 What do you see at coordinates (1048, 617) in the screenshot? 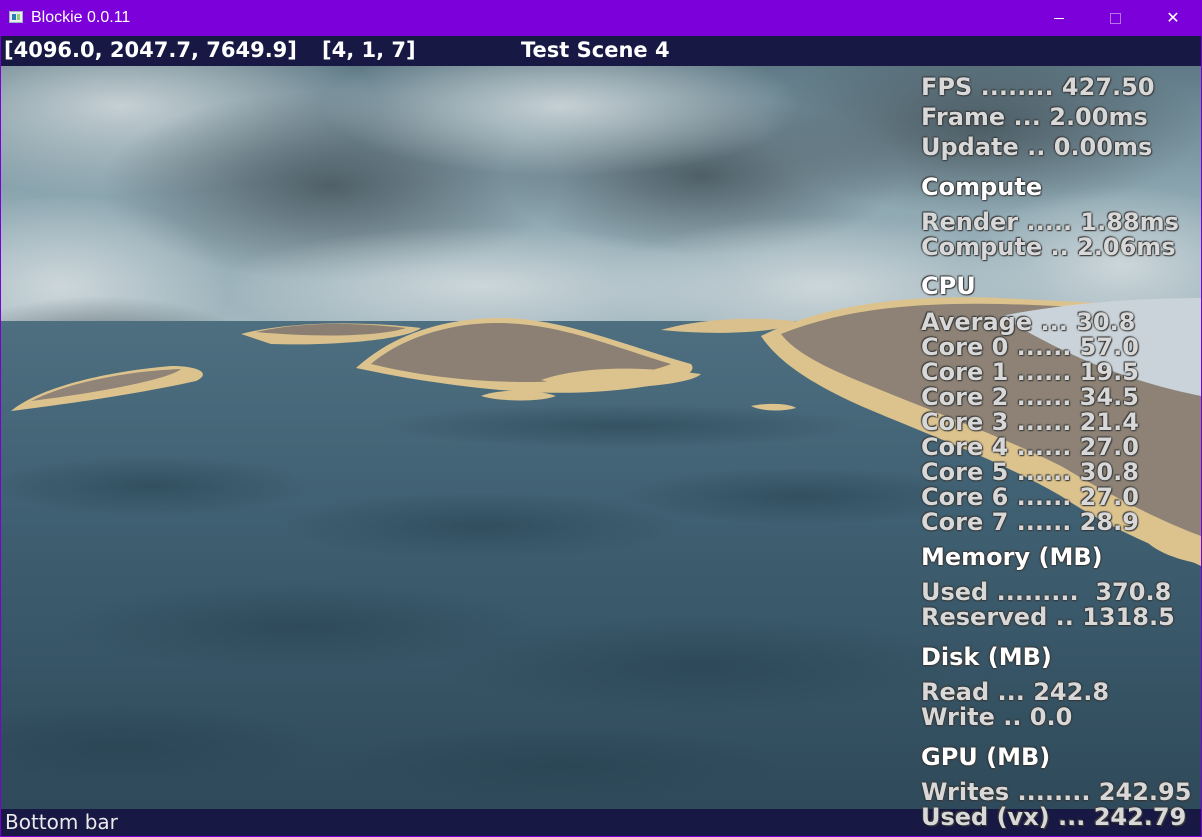
I see `stat-mem-reserved: Reserved .. 1318.5` at bounding box center [1048, 617].